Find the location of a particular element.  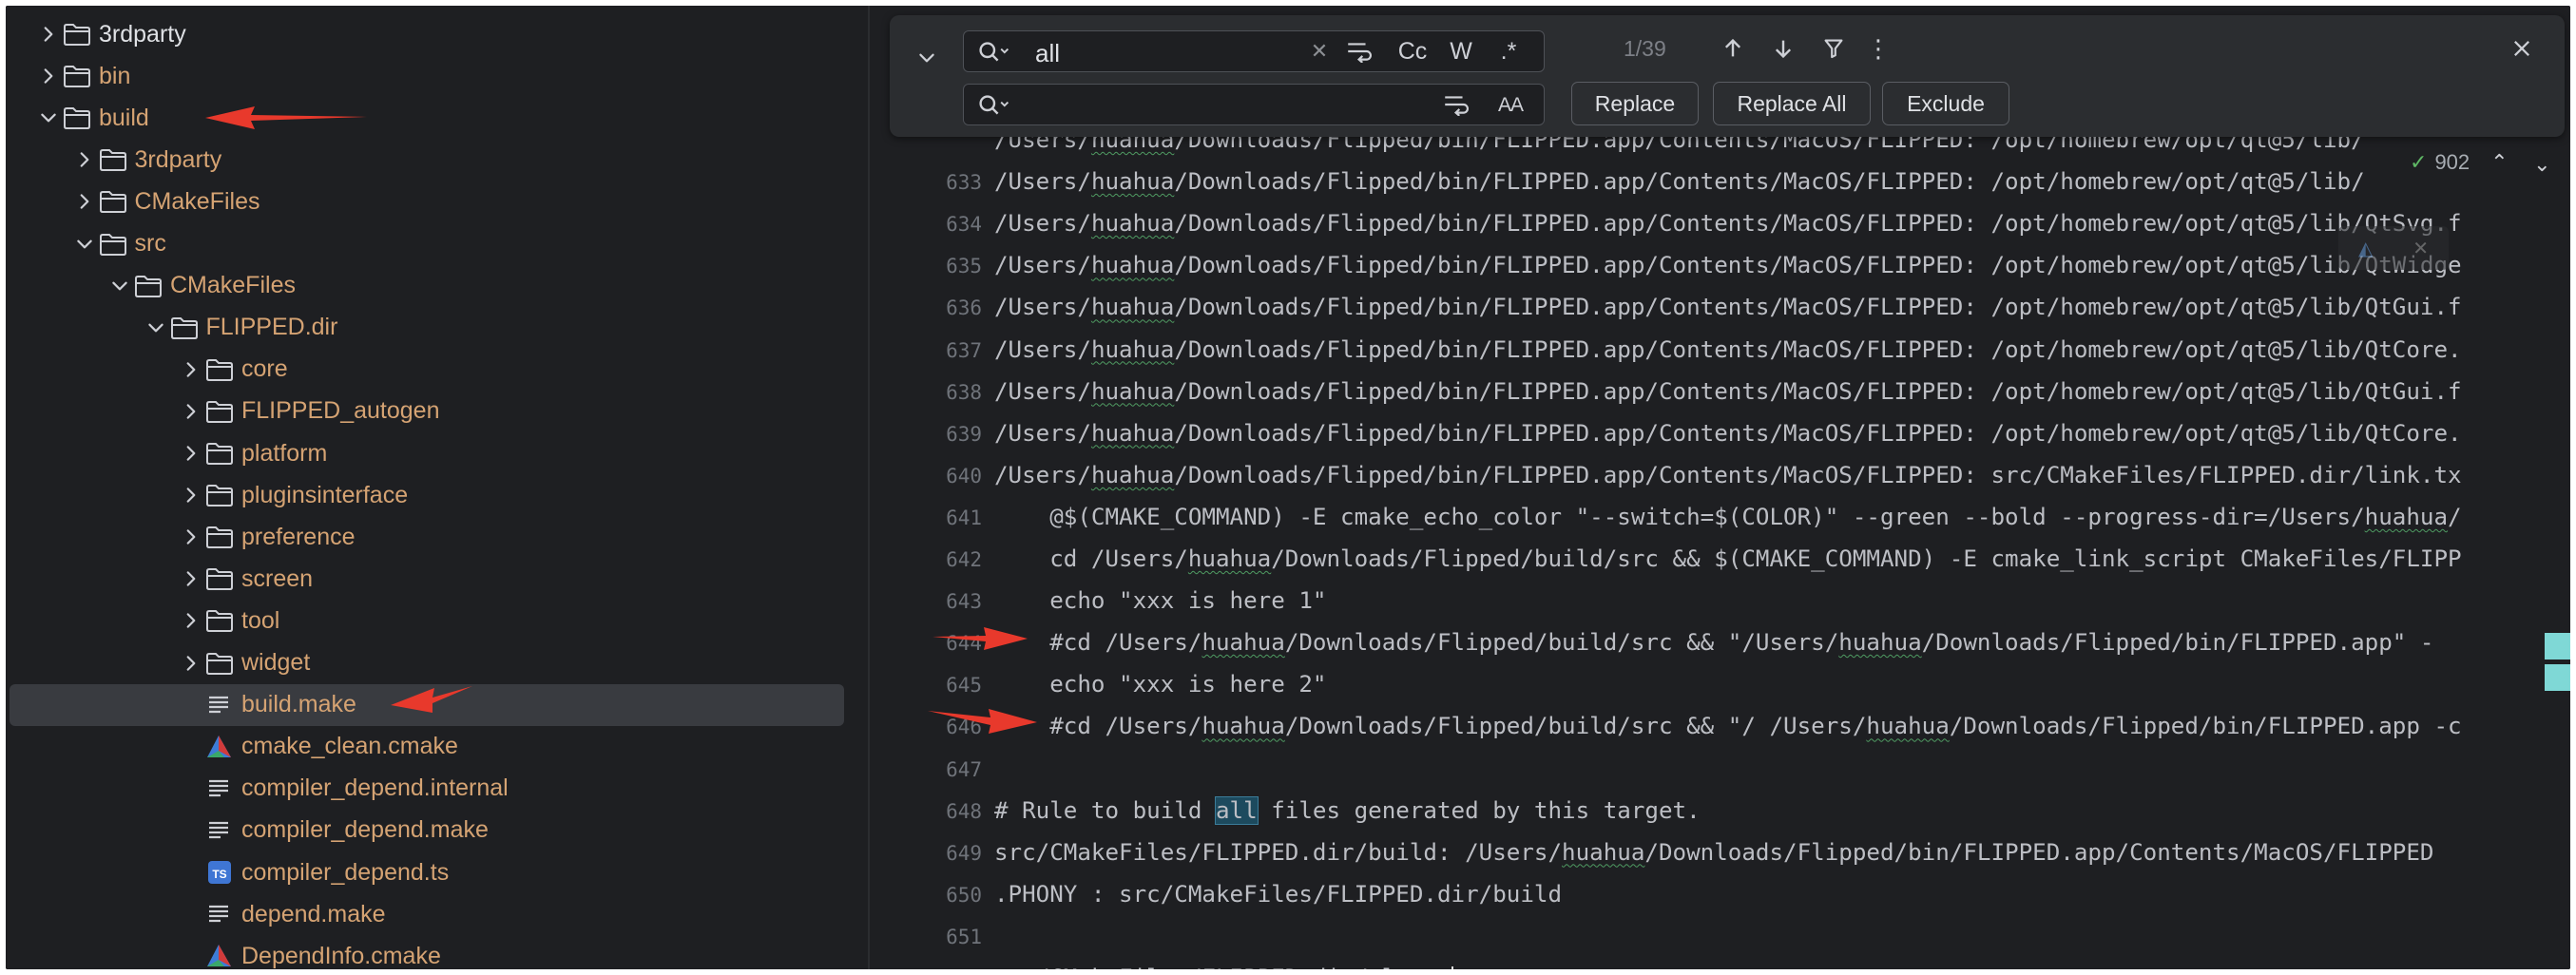

annotation-arrow is located at coordinates (980, 638).